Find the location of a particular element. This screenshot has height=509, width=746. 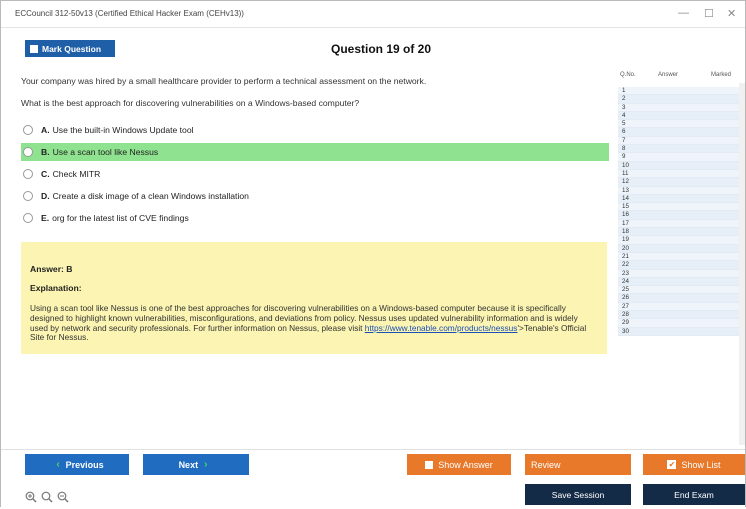

option-b: B. Use a scan tool like Nessus is located at coordinates (315, 152).